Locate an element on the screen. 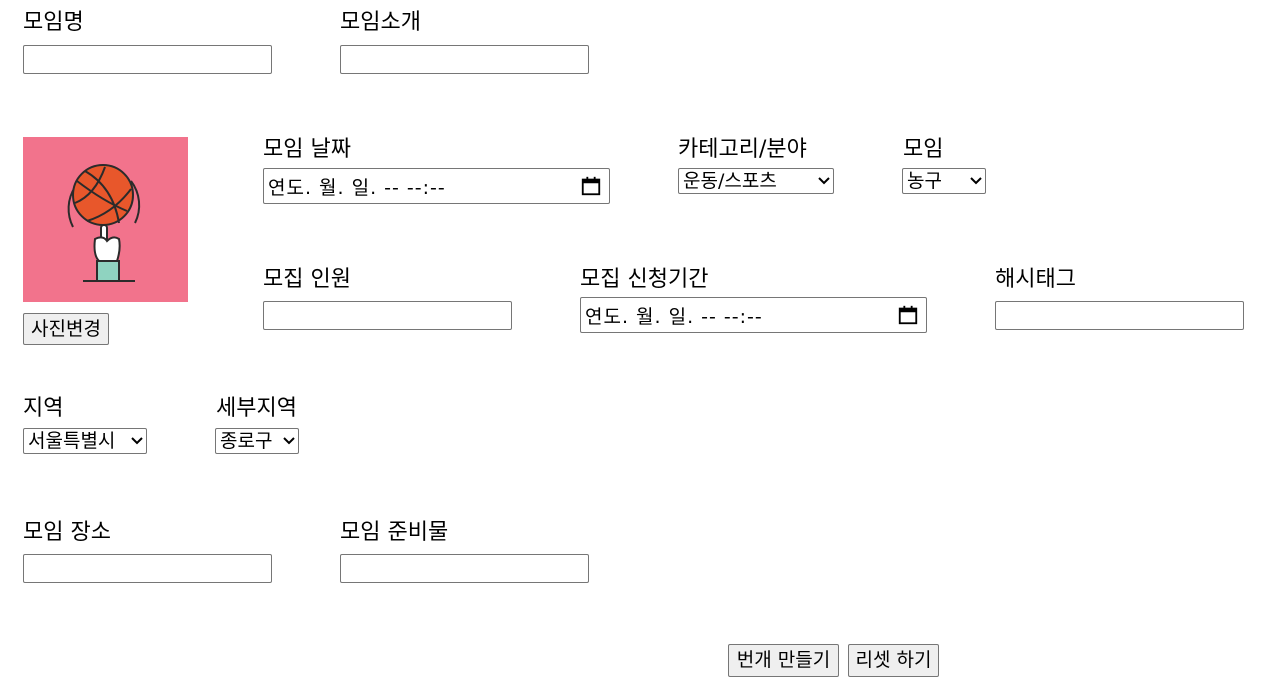 The height and width of the screenshot is (698, 1267). subregion-value: 종로구 is located at coordinates (246, 441).